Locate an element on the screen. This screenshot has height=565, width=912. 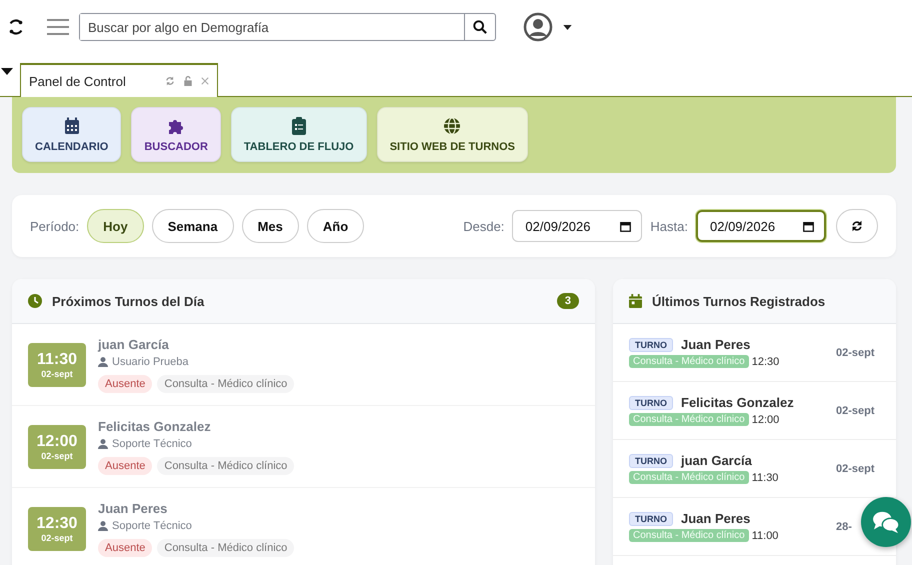
lock-icon is located at coordinates (188, 81).